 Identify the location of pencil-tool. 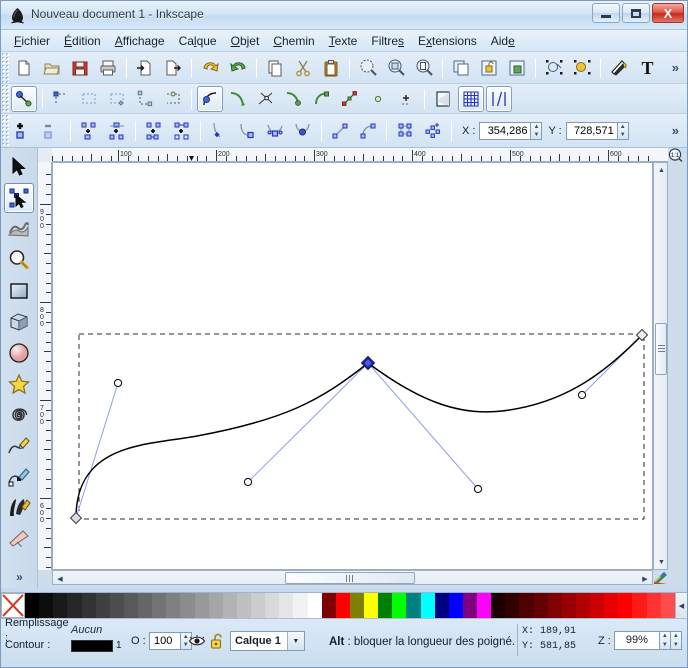
(19, 446).